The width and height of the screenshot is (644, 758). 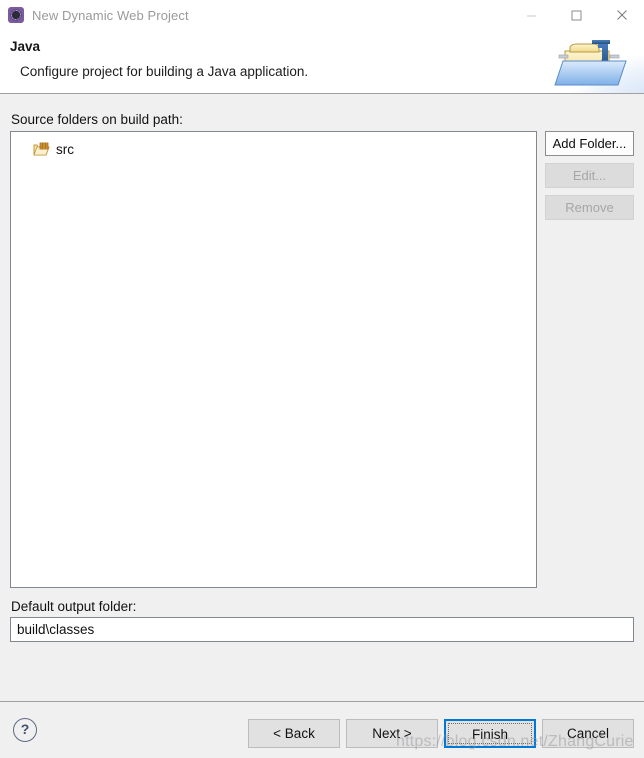 I want to click on dialog-footer: ? < Back Next > Finish Cancel, so click(x=322, y=730).